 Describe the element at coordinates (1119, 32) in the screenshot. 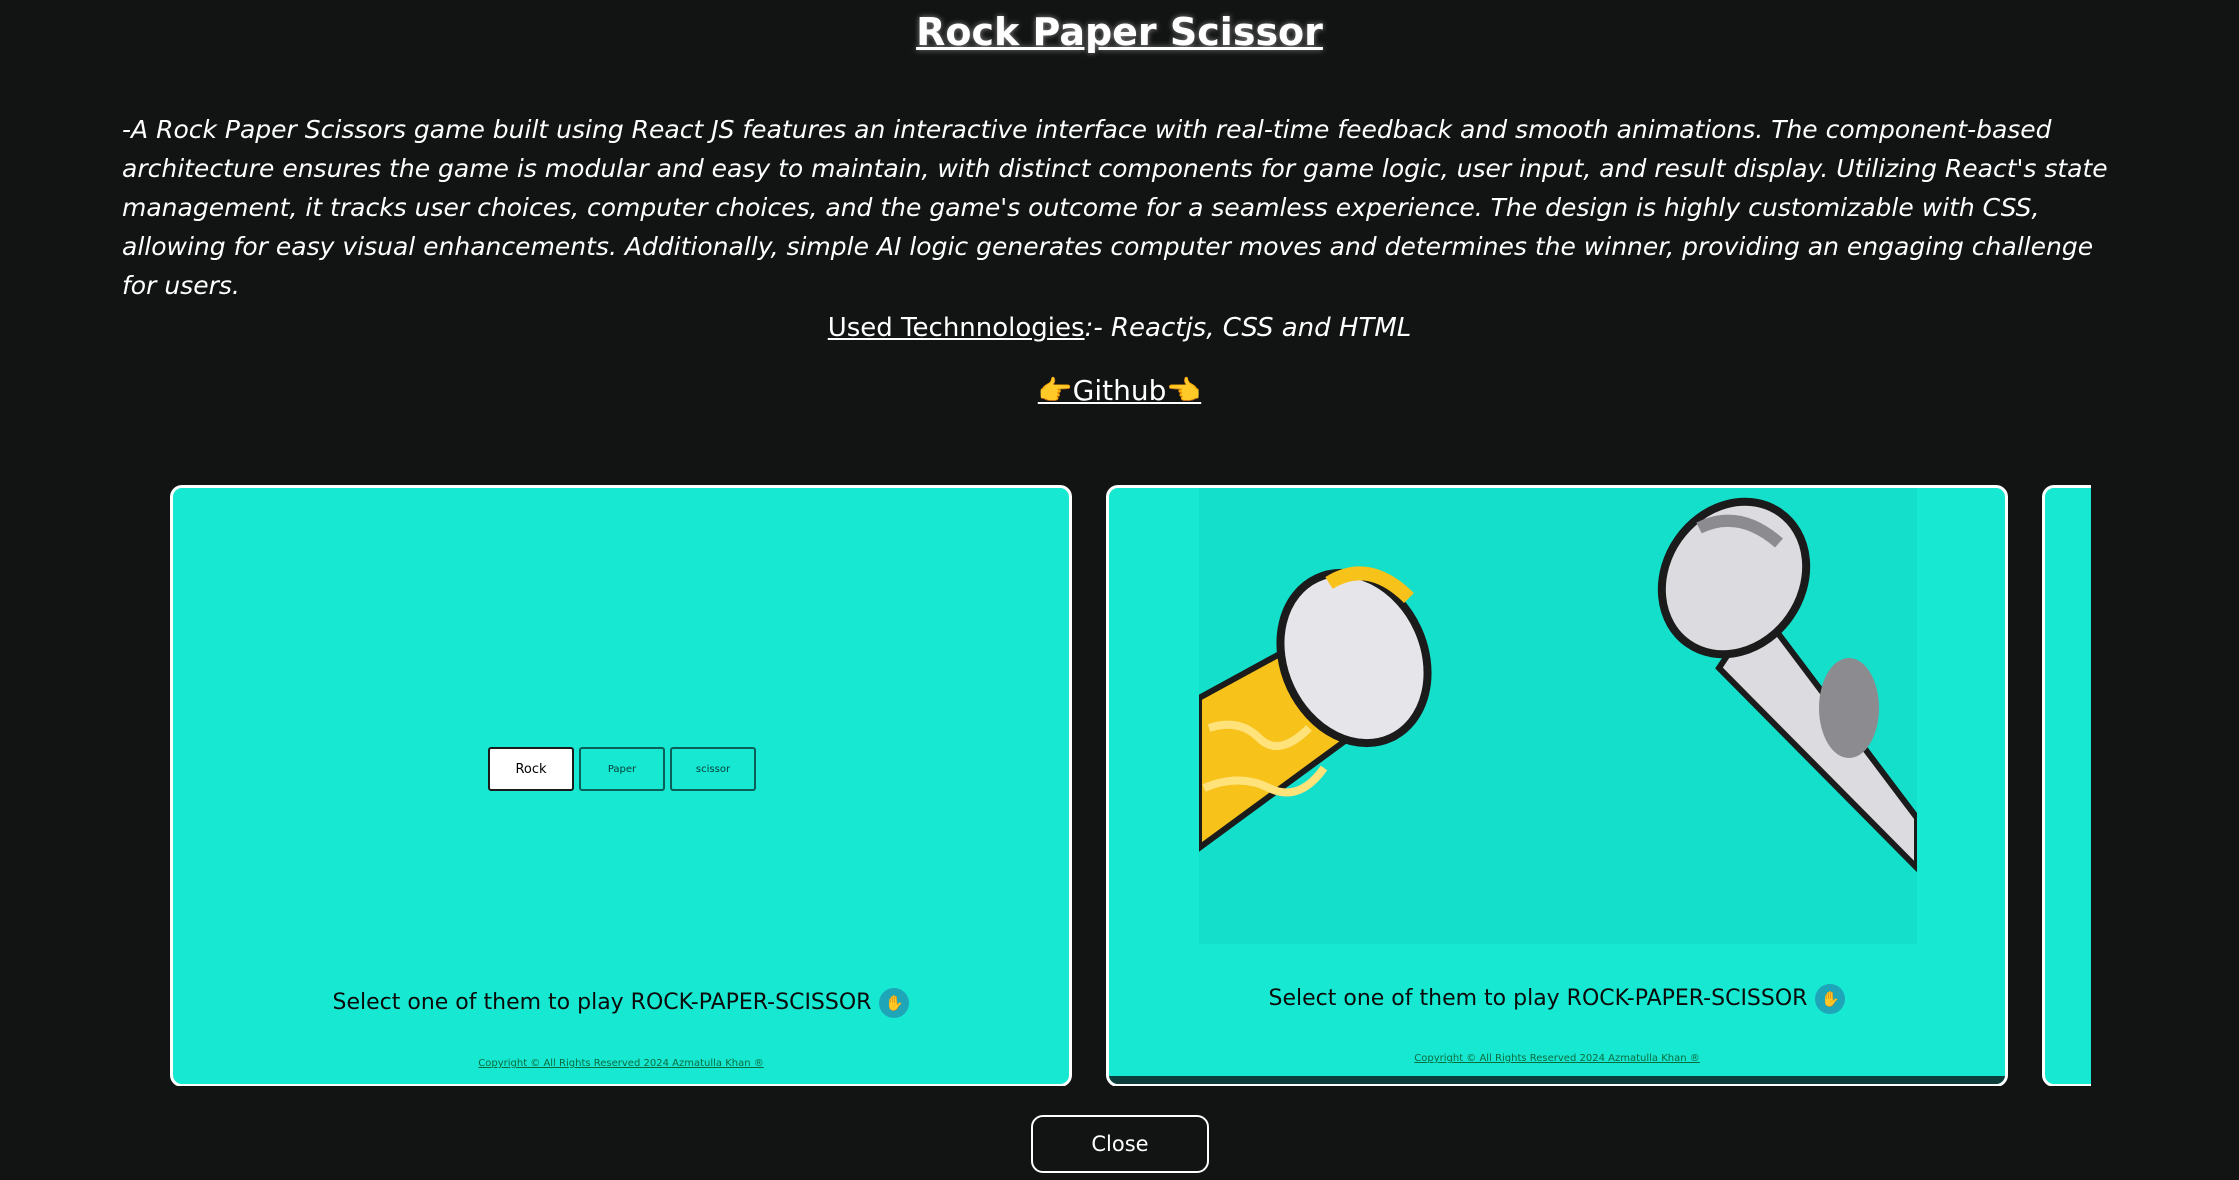

I see `page-title: Rock Paper Scissor` at that location.